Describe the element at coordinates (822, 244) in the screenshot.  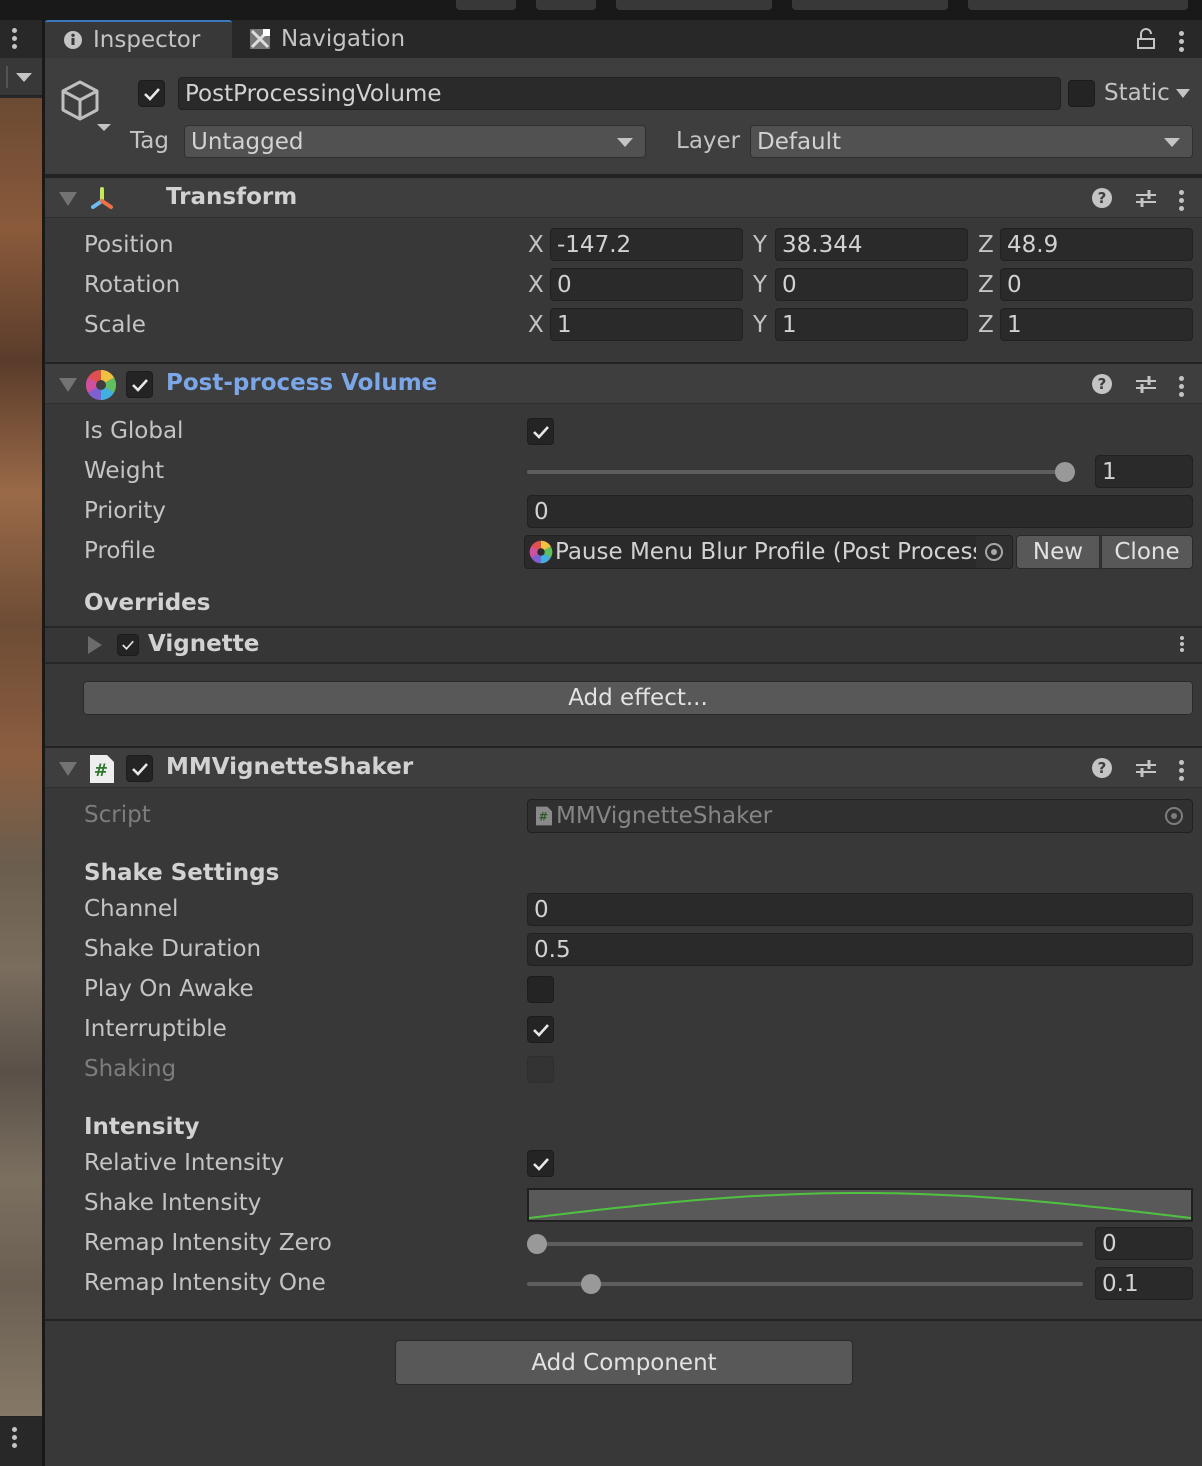
I see `field-value: 38.344` at that location.